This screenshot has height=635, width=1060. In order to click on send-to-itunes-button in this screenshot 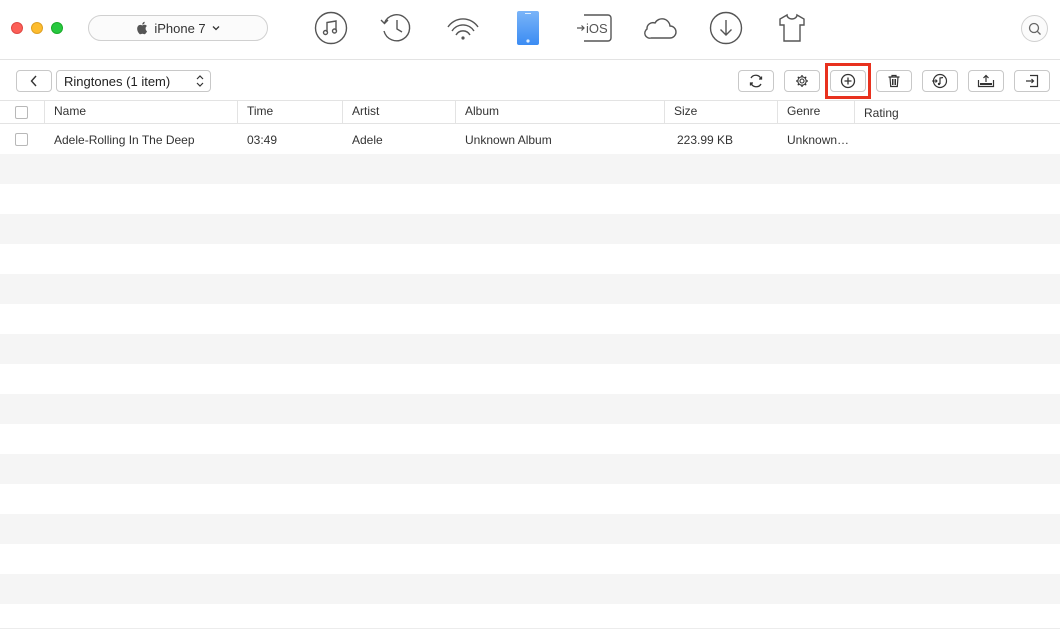, I will do `click(940, 81)`.